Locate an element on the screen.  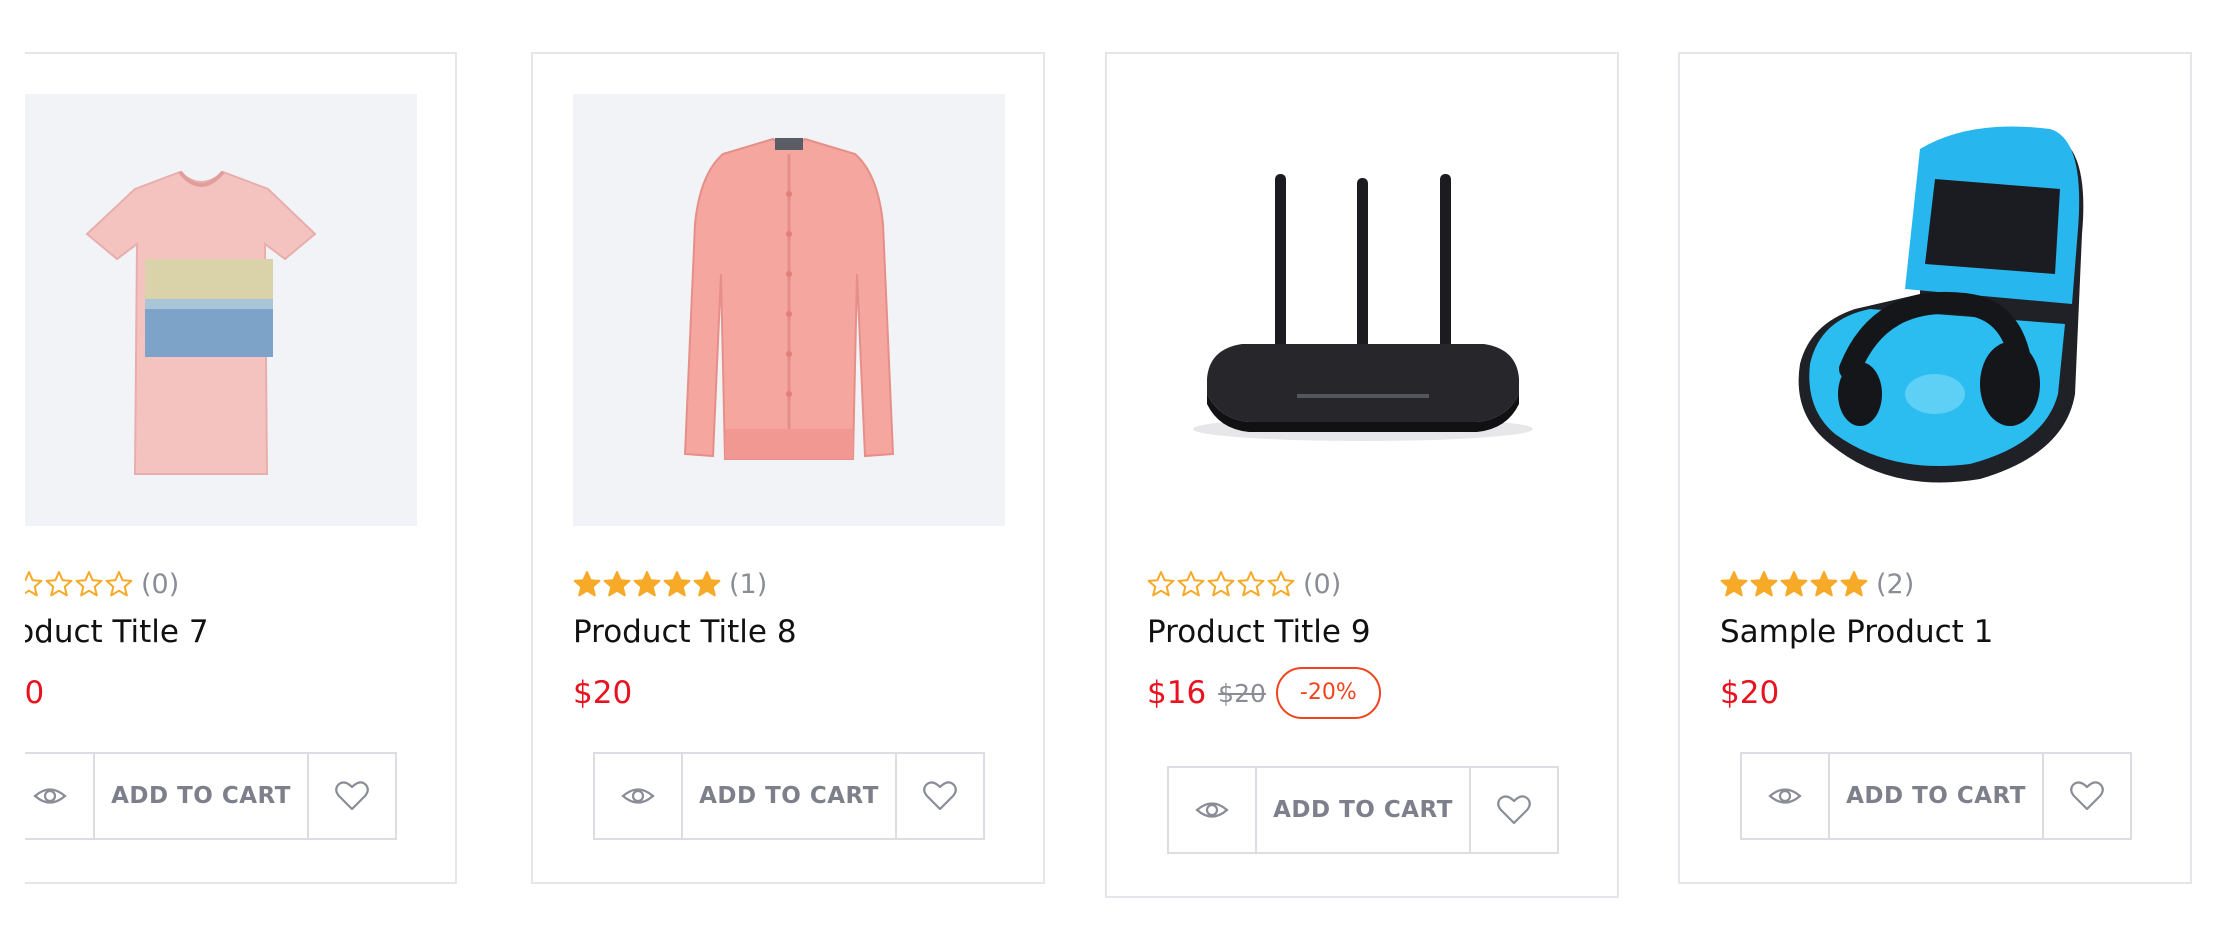
price-row: $16 $20 -20% is located at coordinates (1264, 693).